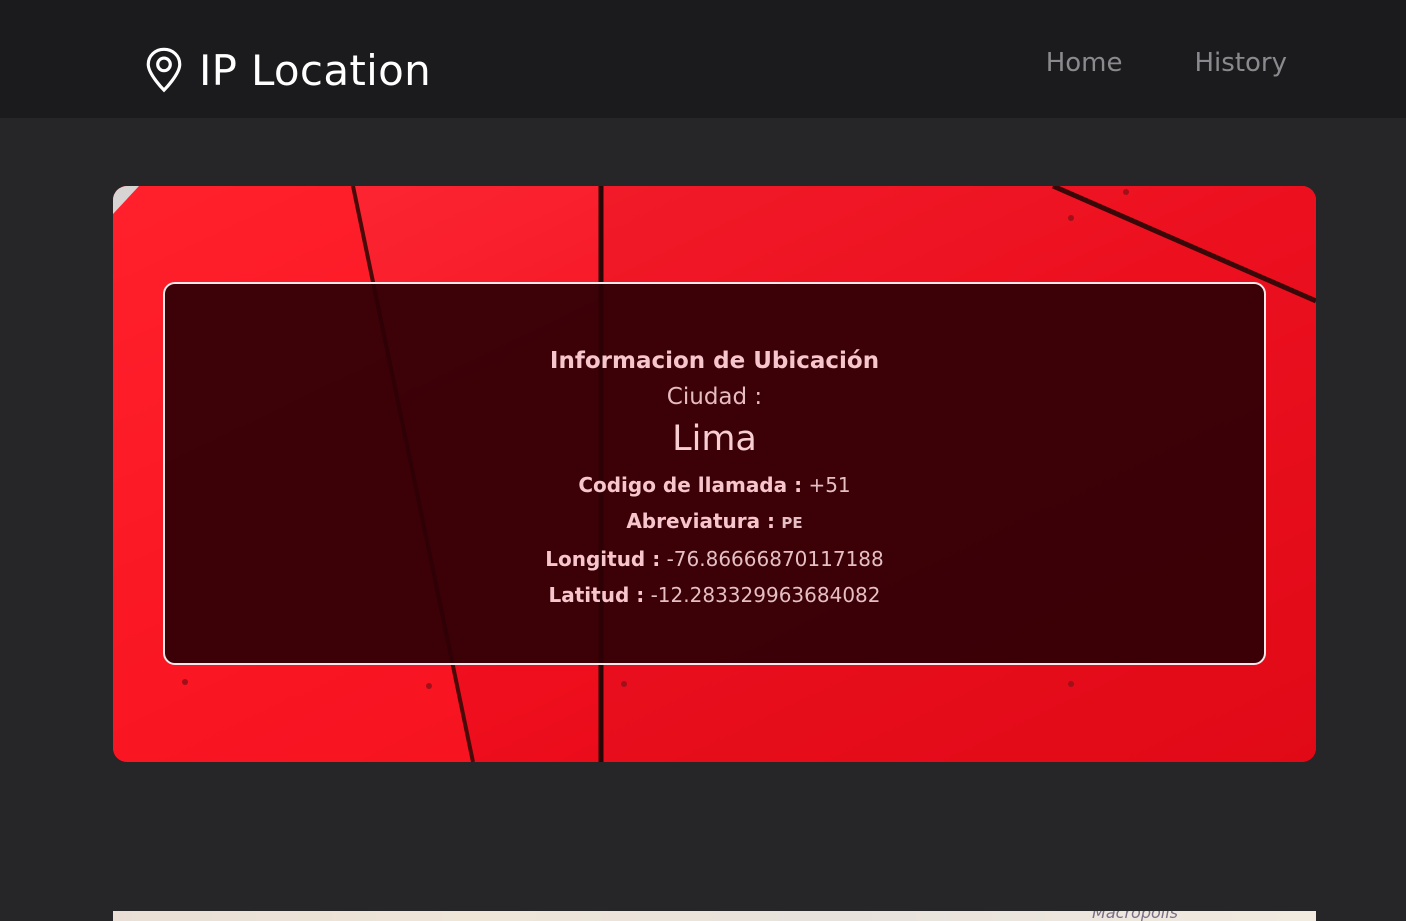  I want to click on abbreviation-row: Abreviatura : PE, so click(714, 522).